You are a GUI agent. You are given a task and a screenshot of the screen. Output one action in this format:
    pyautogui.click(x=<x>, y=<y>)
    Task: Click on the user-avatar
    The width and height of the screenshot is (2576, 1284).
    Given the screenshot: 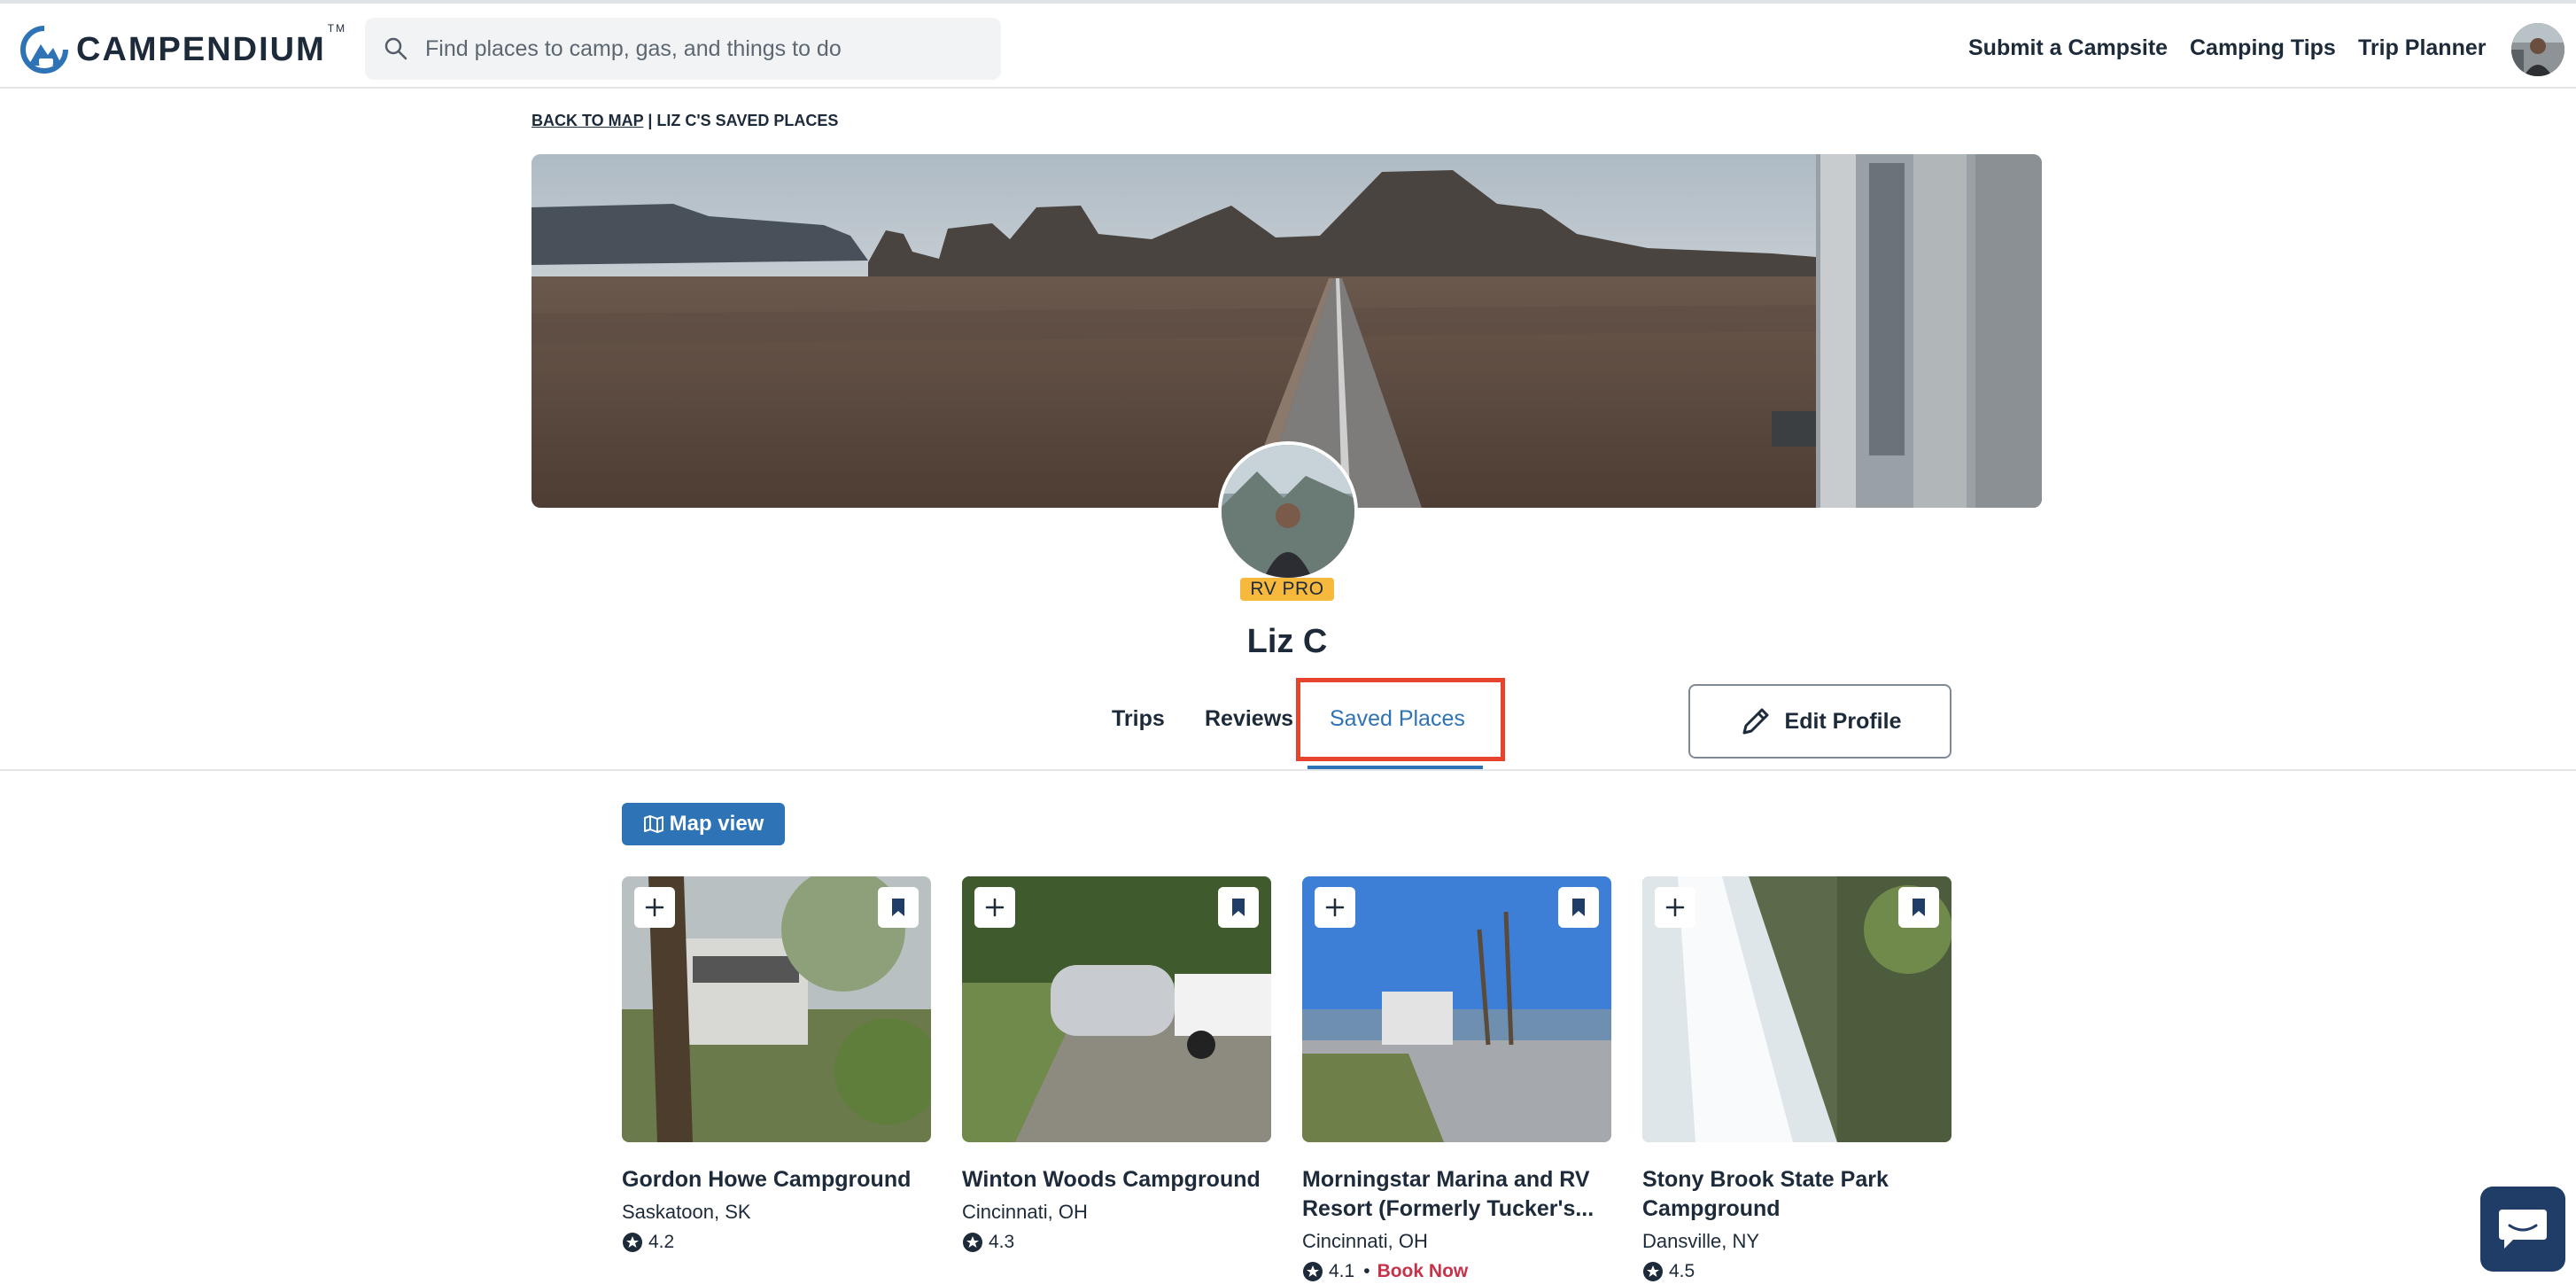 What is the action you would take?
    pyautogui.click(x=2537, y=49)
    